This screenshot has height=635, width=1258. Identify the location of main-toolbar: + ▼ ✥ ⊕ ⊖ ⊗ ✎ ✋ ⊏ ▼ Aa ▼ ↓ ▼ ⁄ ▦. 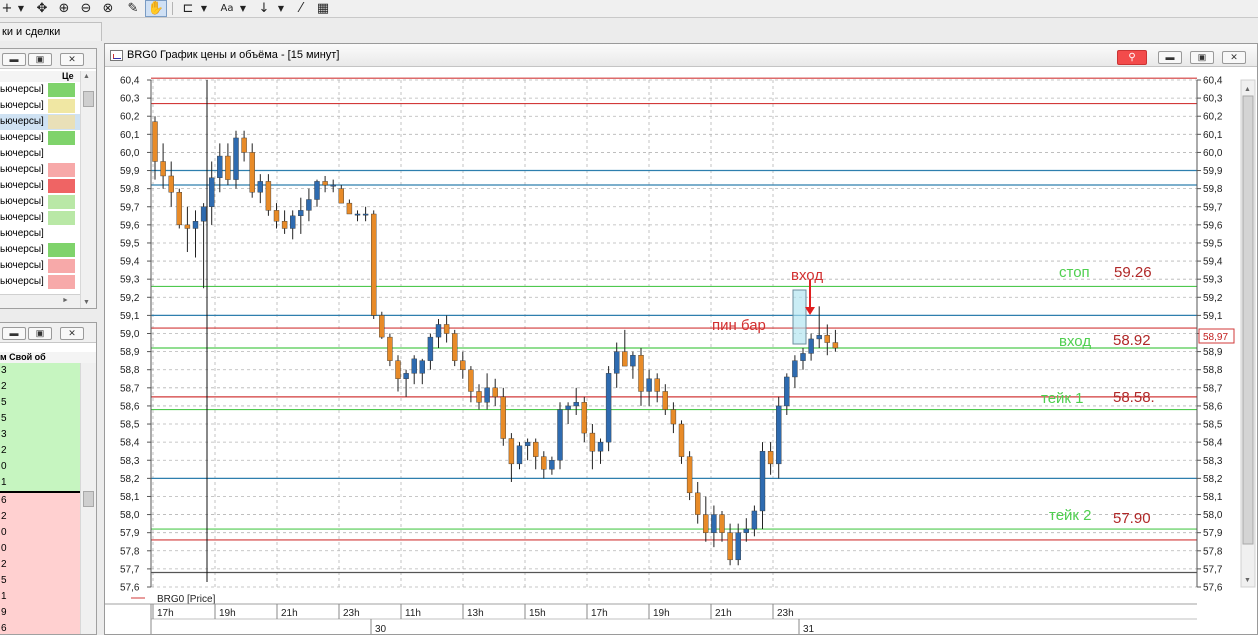
(629, 9).